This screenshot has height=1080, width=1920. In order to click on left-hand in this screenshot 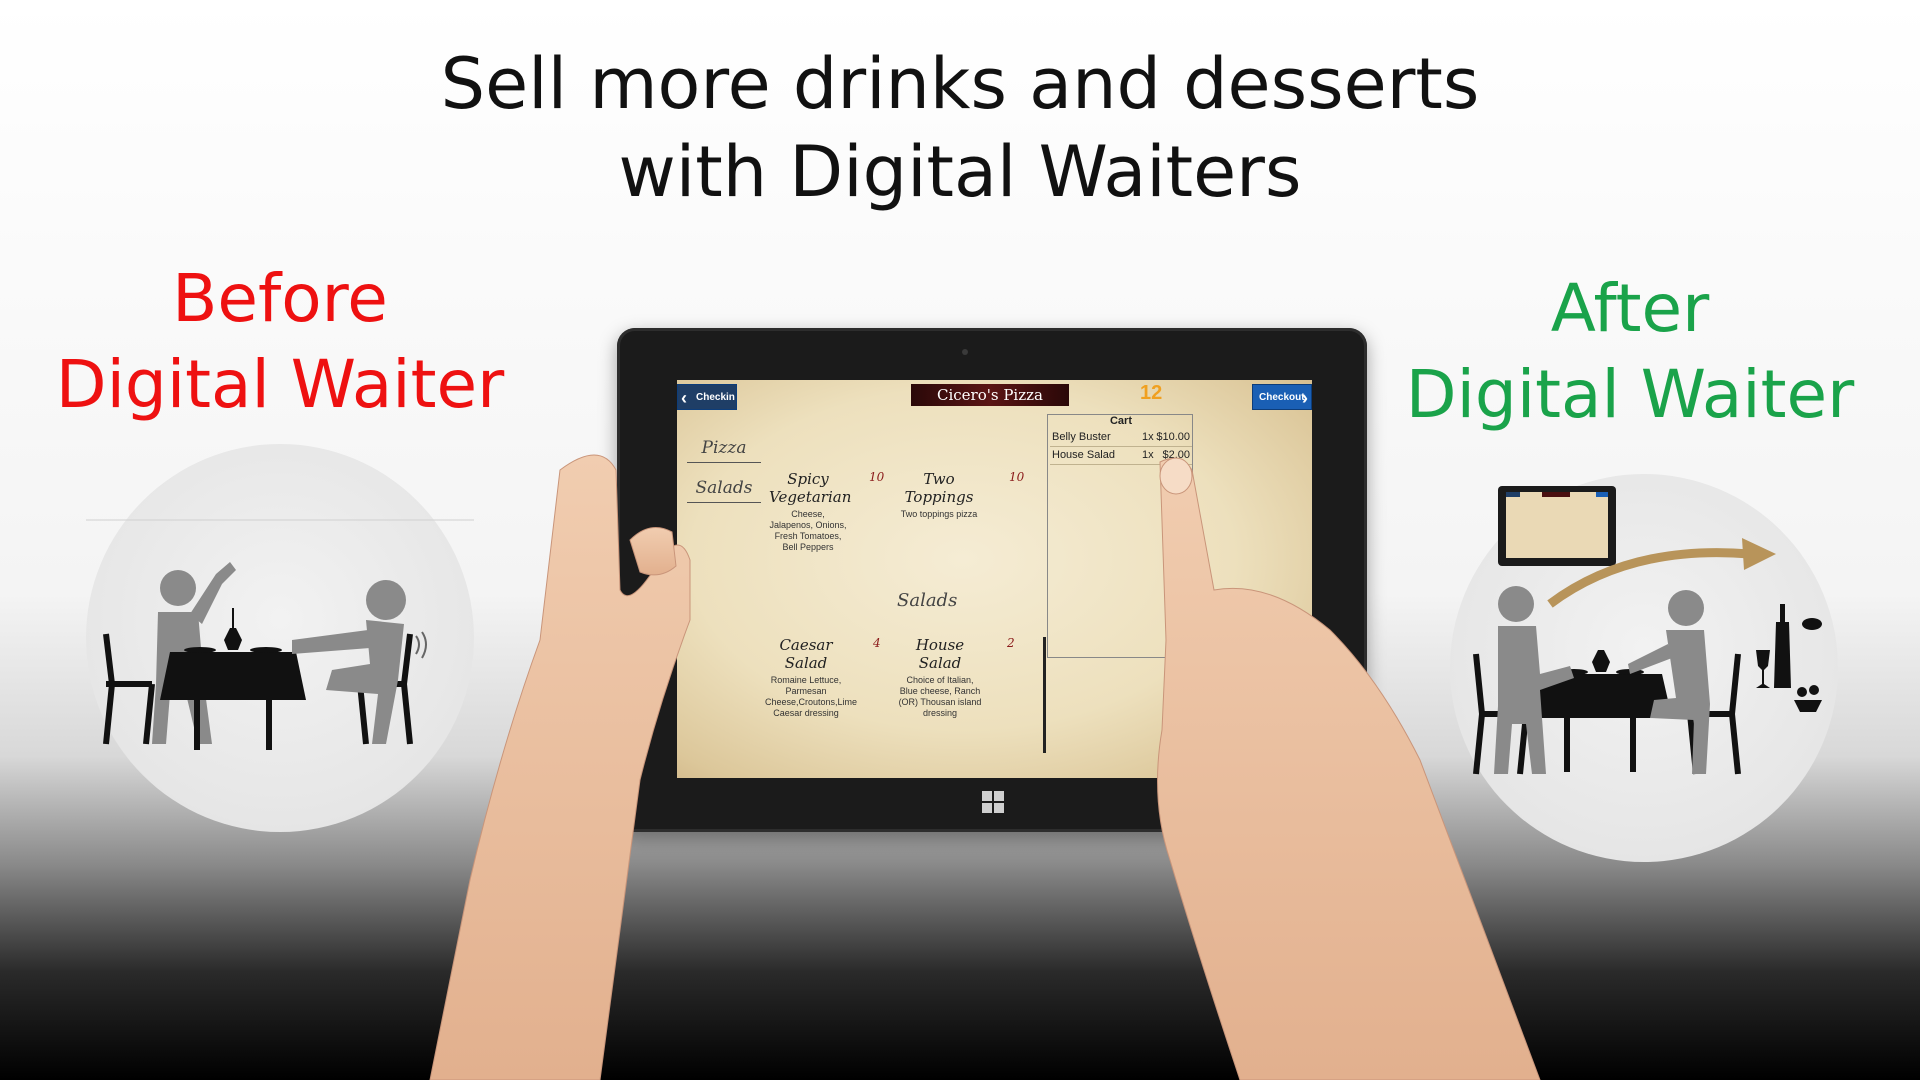, I will do `click(560, 767)`.